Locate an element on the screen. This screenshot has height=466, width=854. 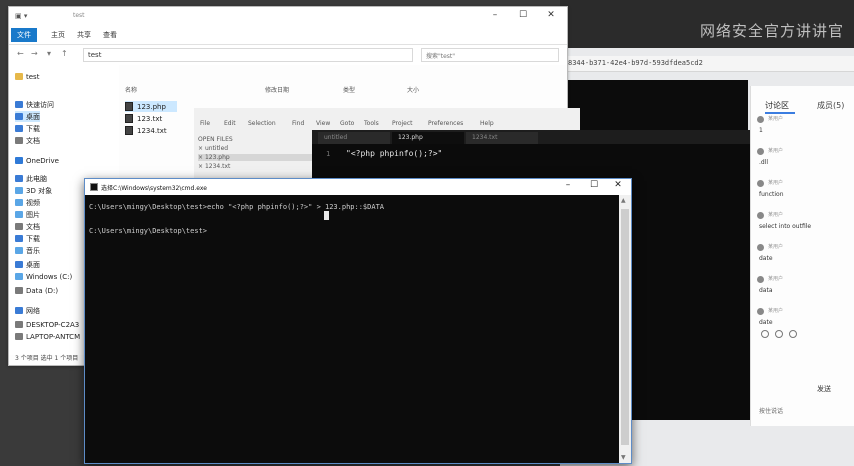
ribbon-tab-view: 查看 is located at coordinates (110, 35).